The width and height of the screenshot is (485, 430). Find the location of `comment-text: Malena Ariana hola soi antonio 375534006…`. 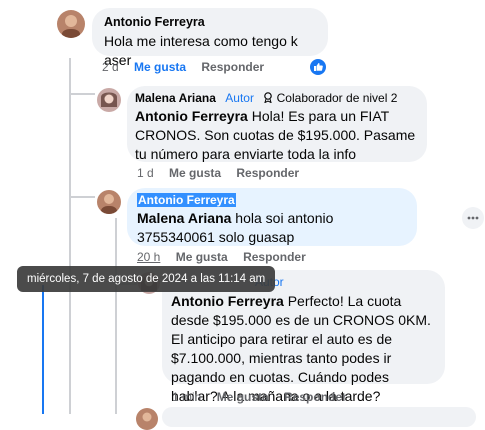

comment-text: Malena Ariana hola soi antonio 375534006… is located at coordinates (272, 228).